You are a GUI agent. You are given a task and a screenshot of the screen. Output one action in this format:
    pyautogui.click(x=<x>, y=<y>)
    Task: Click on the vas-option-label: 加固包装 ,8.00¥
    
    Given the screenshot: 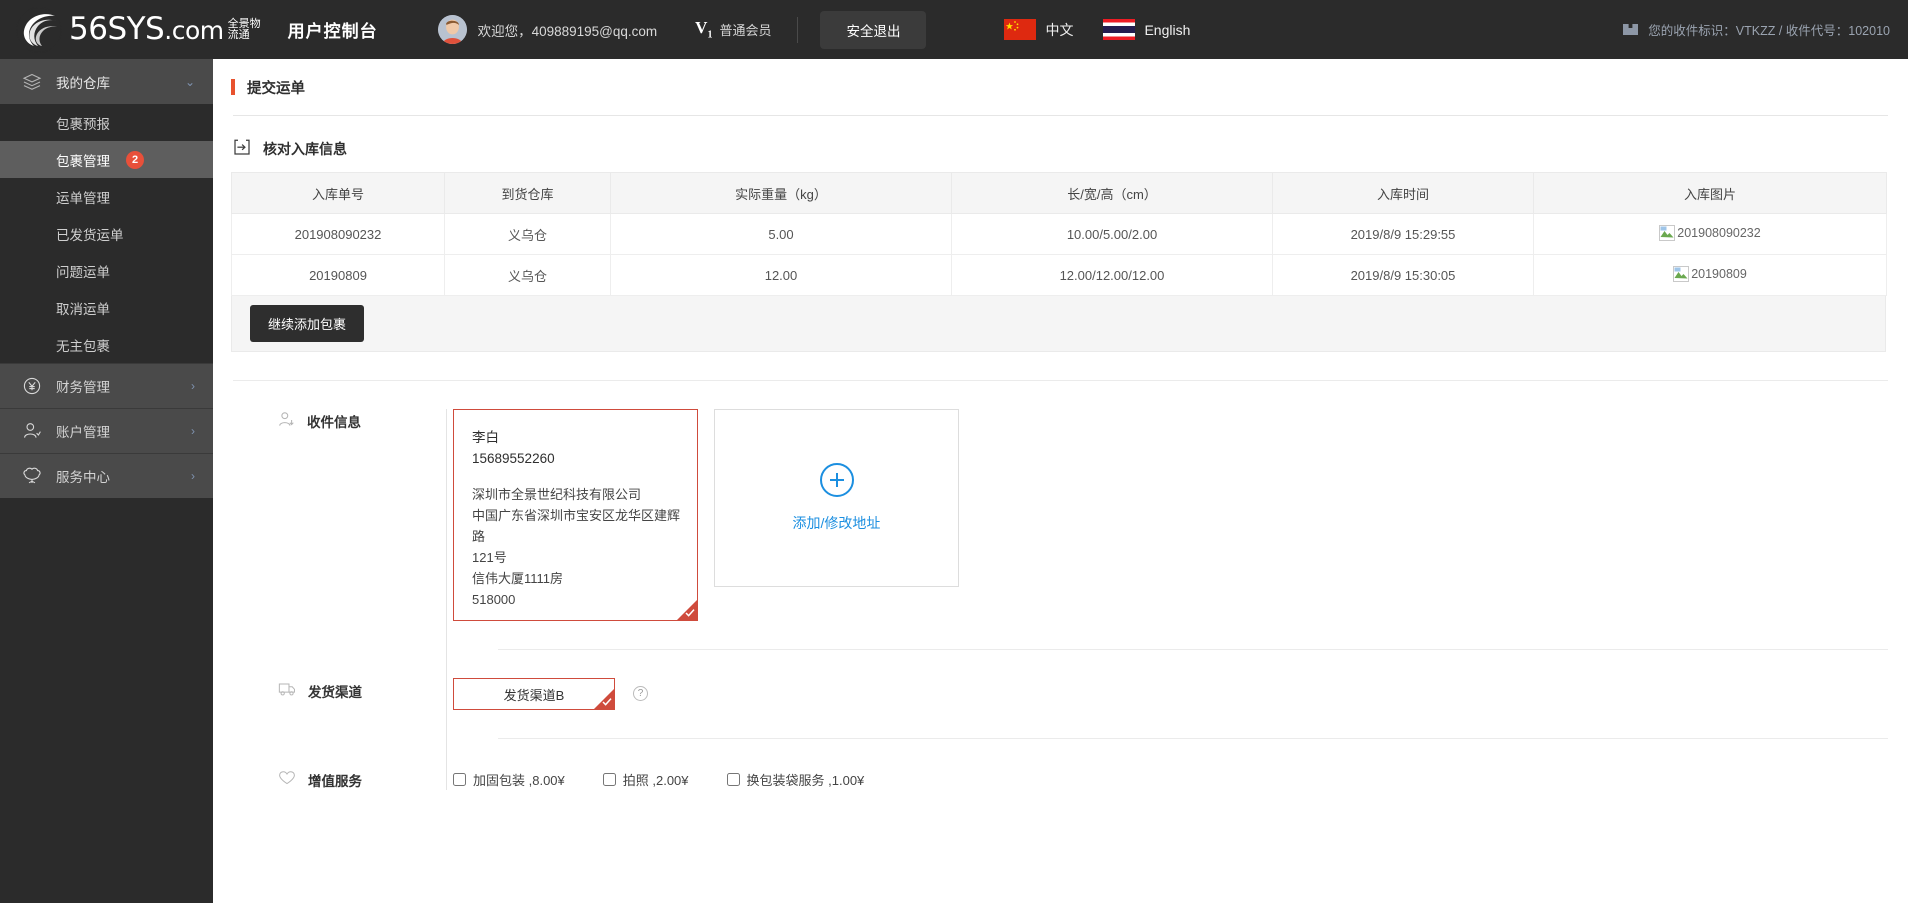 What is the action you would take?
    pyautogui.click(x=519, y=781)
    